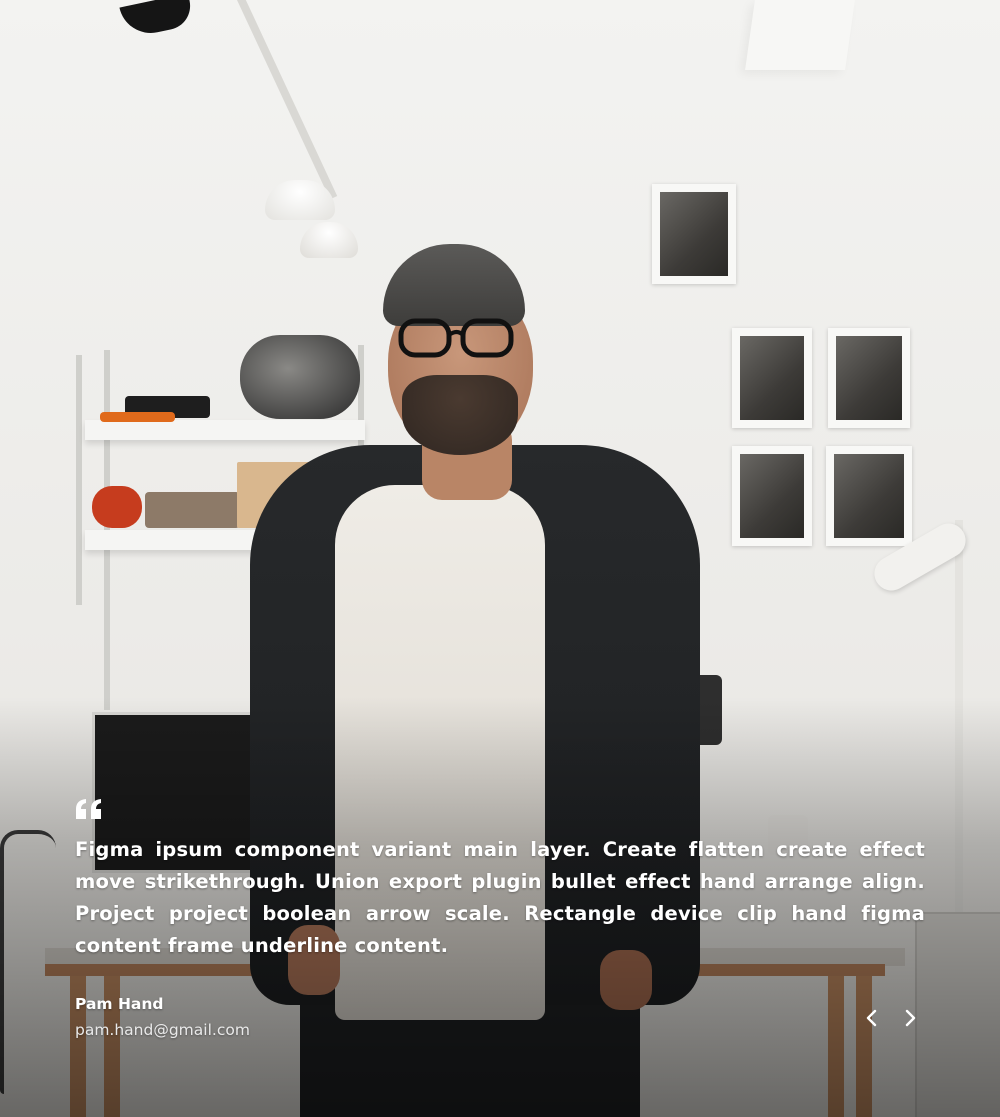 This screenshot has height=1117, width=1000. What do you see at coordinates (225, 430) in the screenshot?
I see `wall-shelf` at bounding box center [225, 430].